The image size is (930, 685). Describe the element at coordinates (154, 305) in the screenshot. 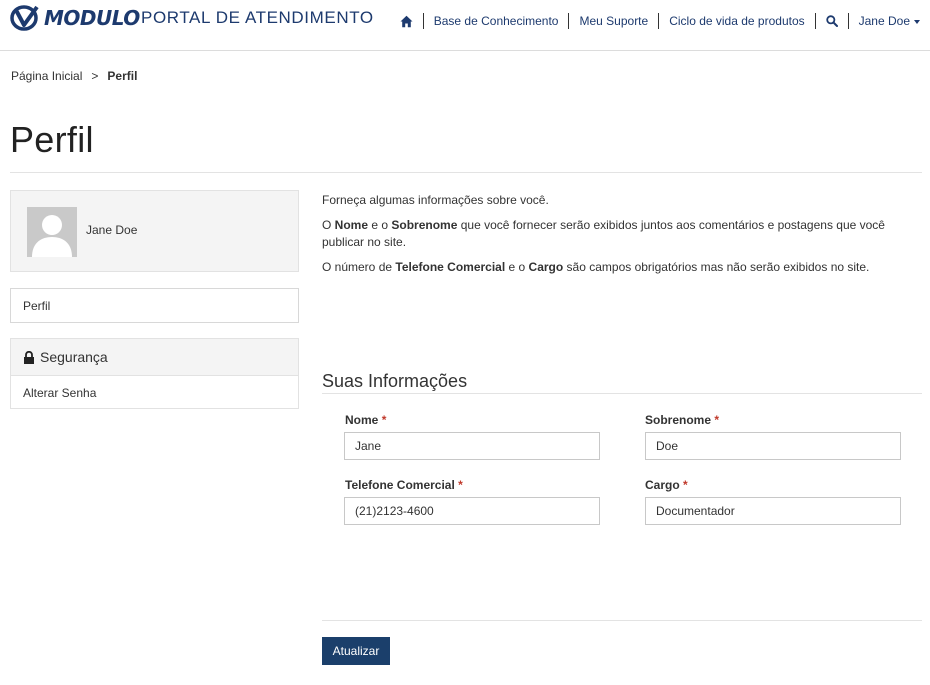

I see `profile-menu: Perfil` at that location.